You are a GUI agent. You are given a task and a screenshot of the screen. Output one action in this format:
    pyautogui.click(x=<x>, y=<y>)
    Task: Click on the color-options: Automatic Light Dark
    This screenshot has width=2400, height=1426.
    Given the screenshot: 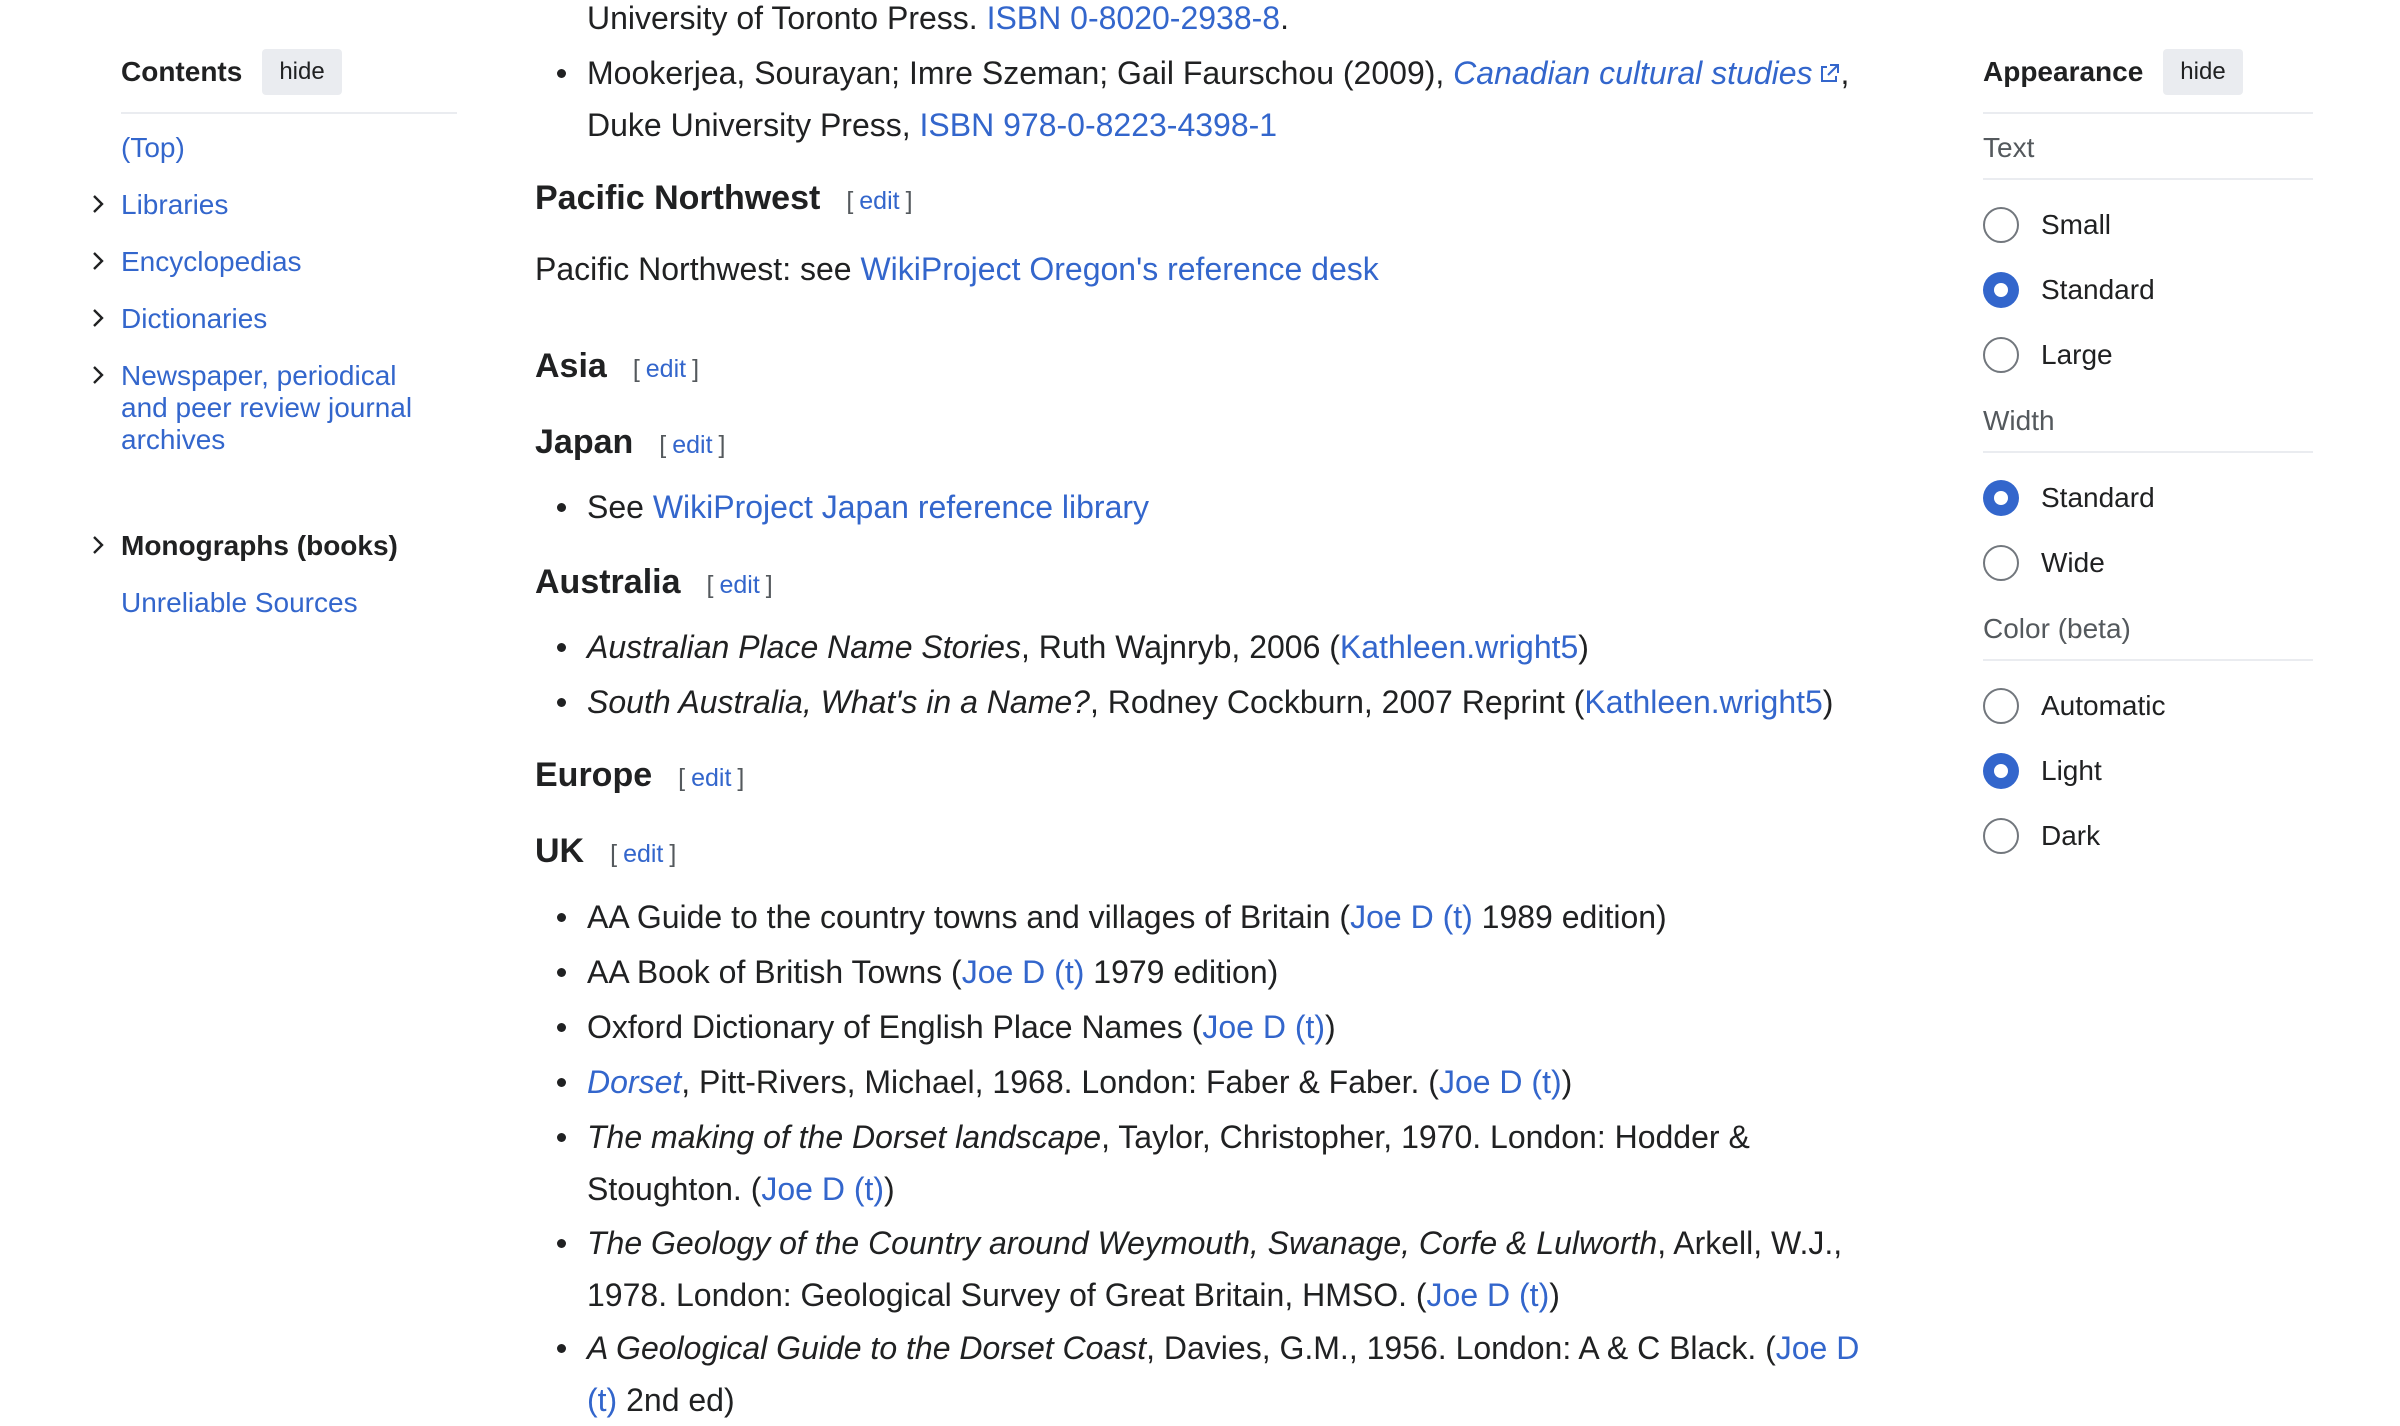 What is the action you would take?
    pyautogui.click(x=2148, y=770)
    